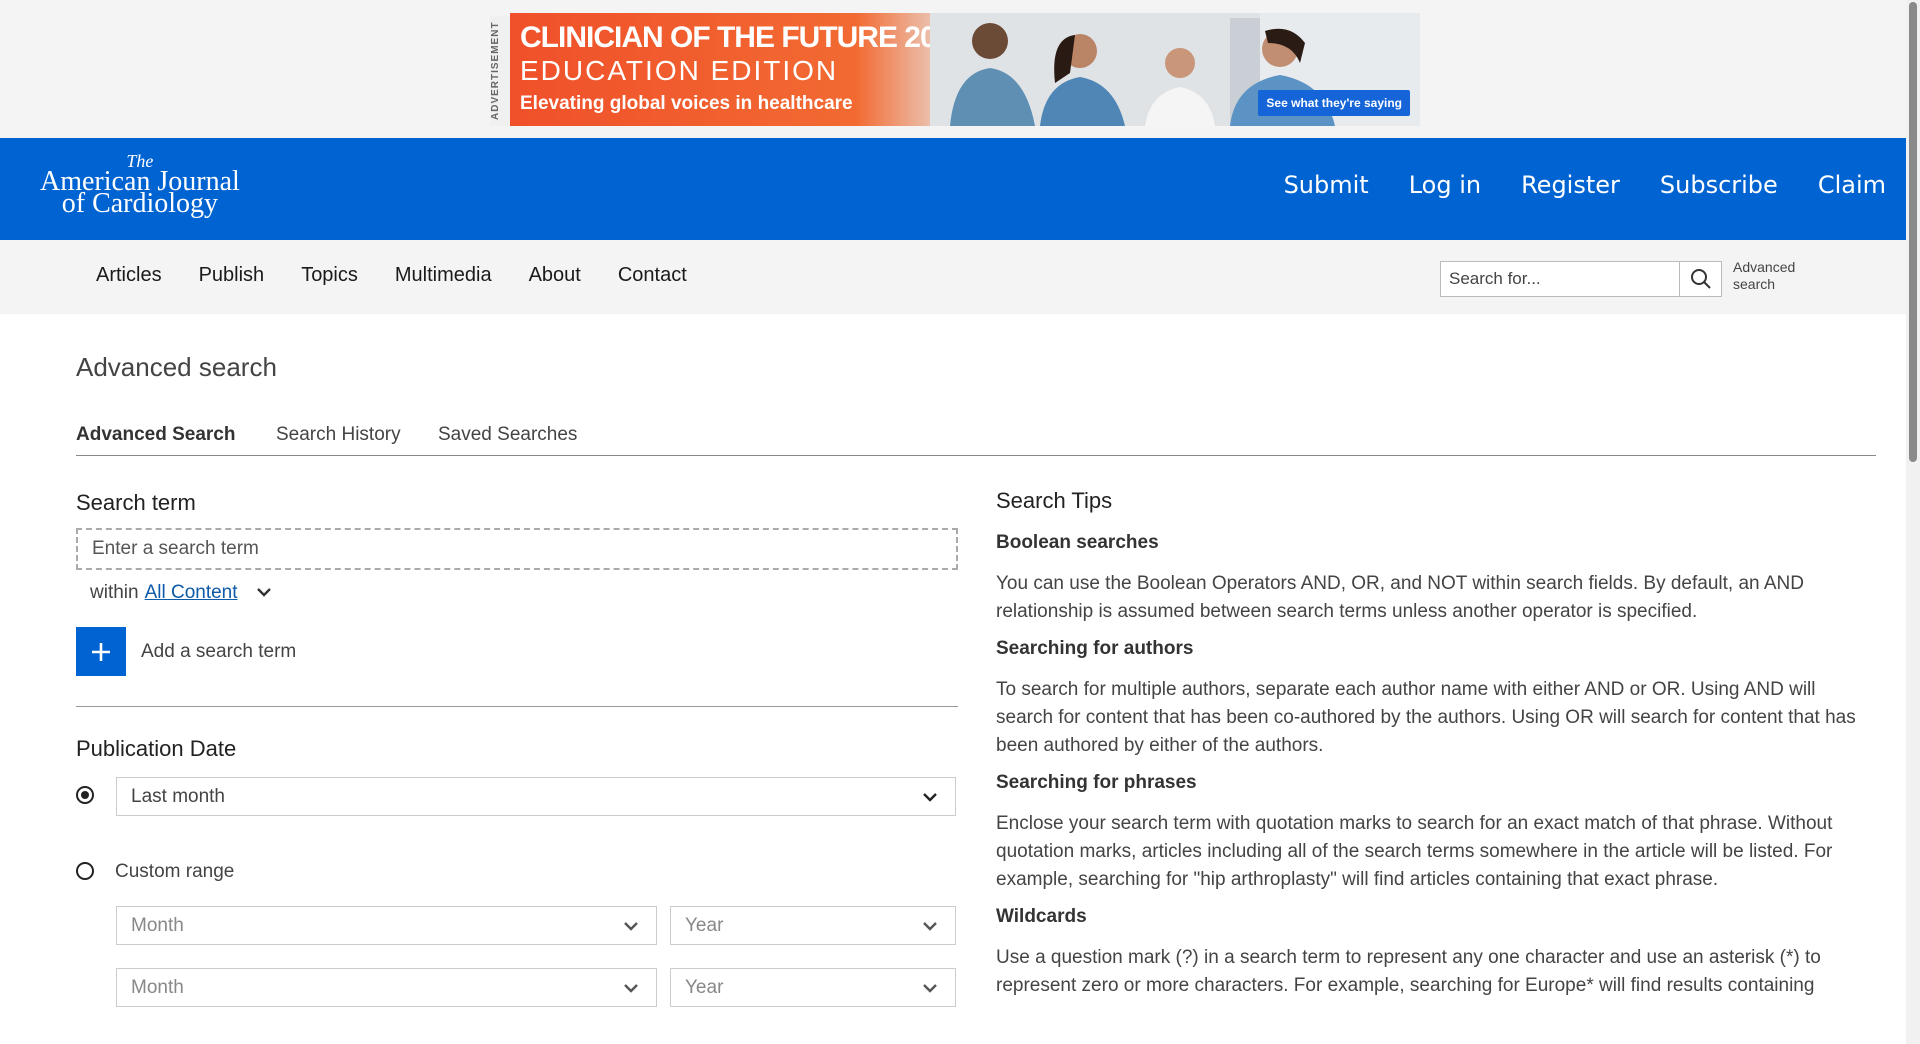 This screenshot has height=1044, width=1920. I want to click on tab-advanced-search: Advanced Search, so click(155, 435).